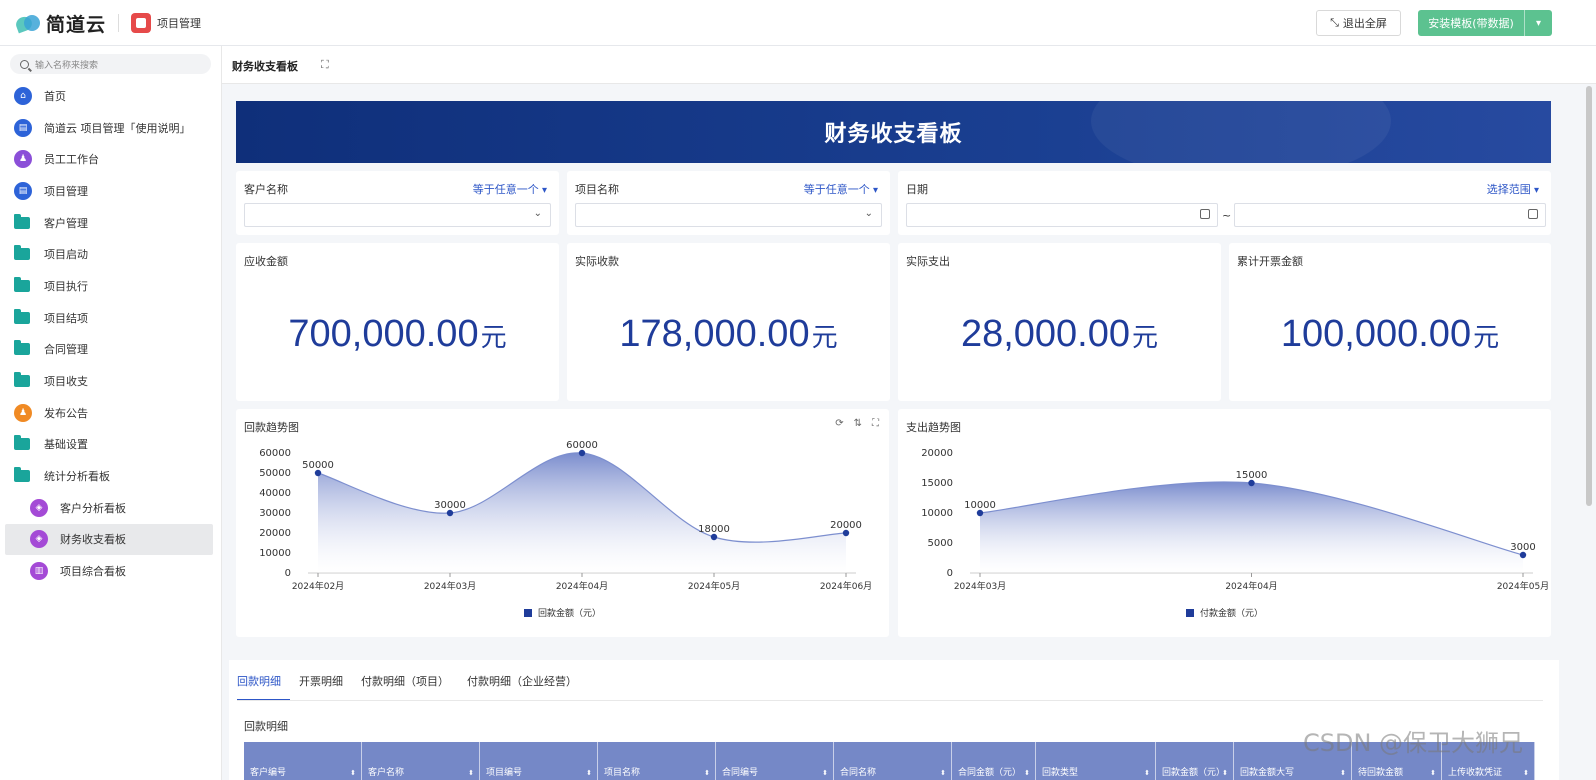  Describe the element at coordinates (110, 445) in the screenshot. I see `sidebar-item: 基础设置` at that location.